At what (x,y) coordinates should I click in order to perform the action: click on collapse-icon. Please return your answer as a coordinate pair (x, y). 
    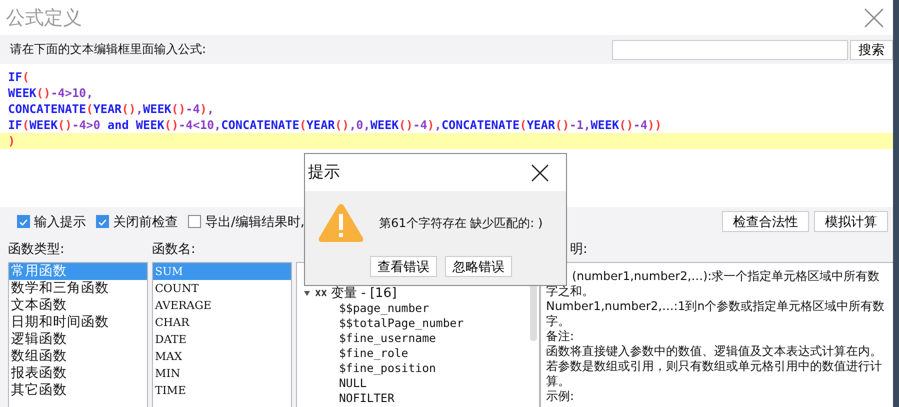
    Looking at the image, I should click on (307, 292).